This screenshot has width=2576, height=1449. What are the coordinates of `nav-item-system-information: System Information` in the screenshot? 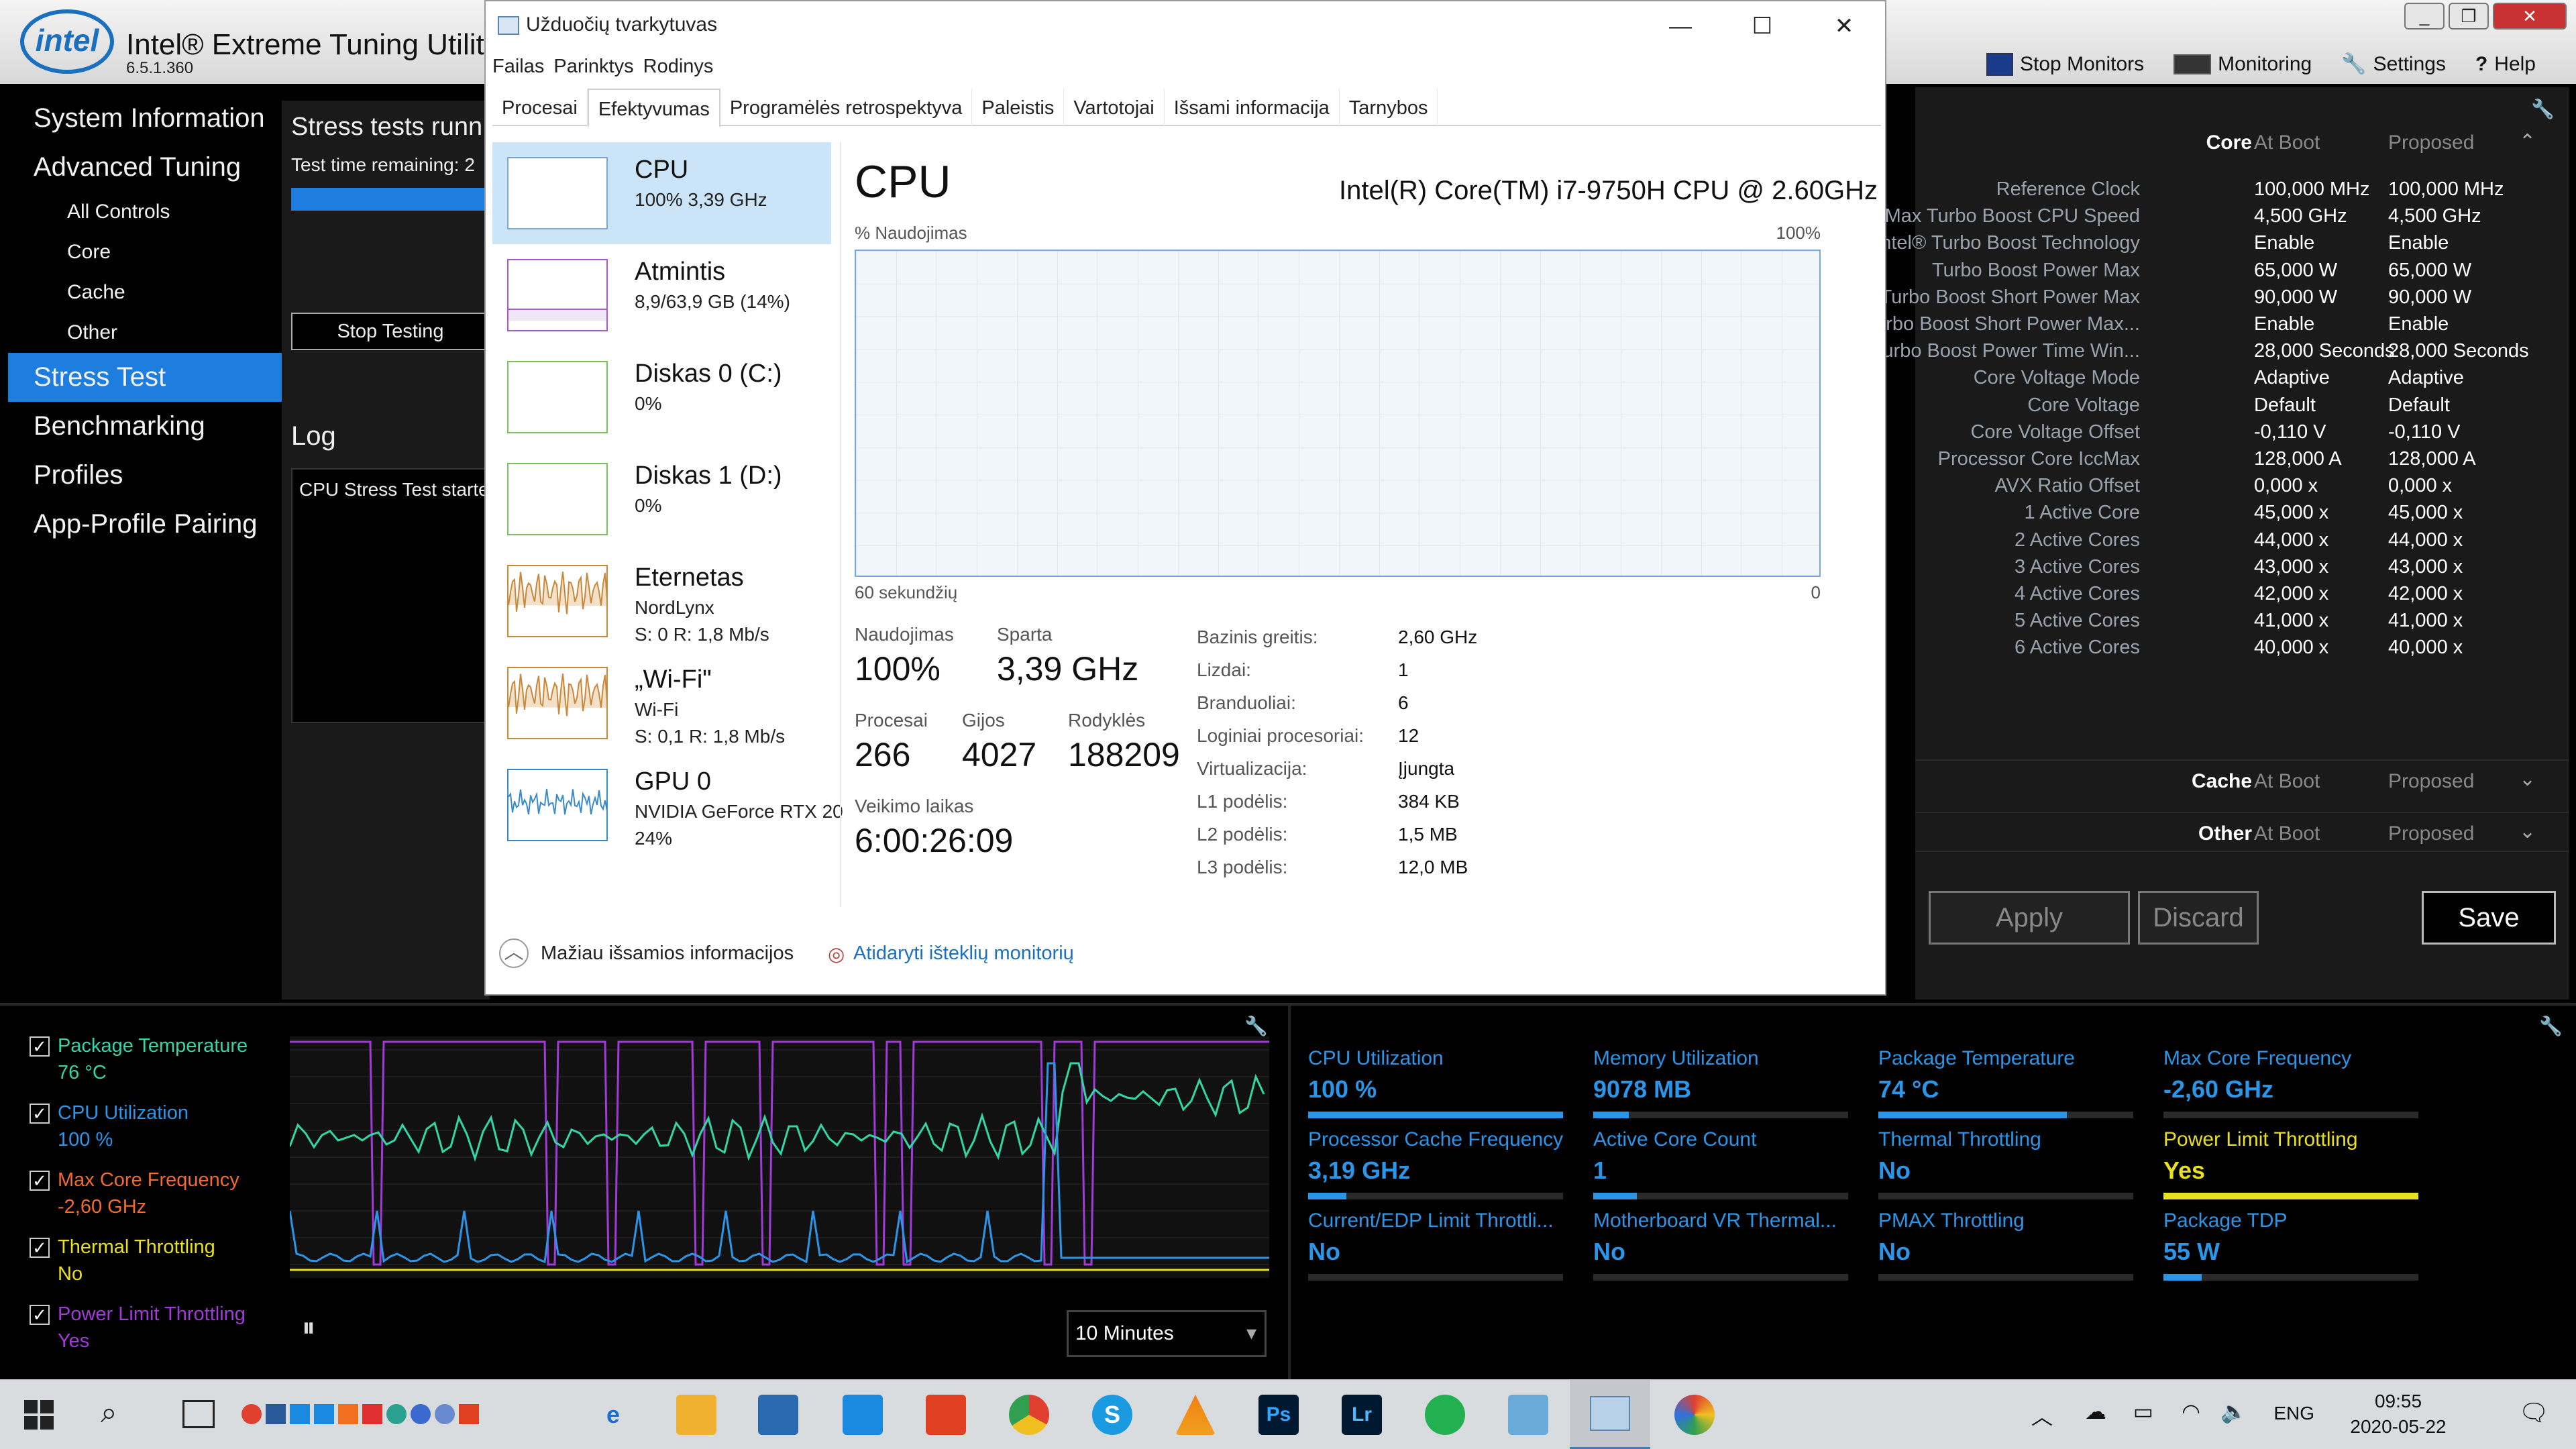 It's located at (145, 118).